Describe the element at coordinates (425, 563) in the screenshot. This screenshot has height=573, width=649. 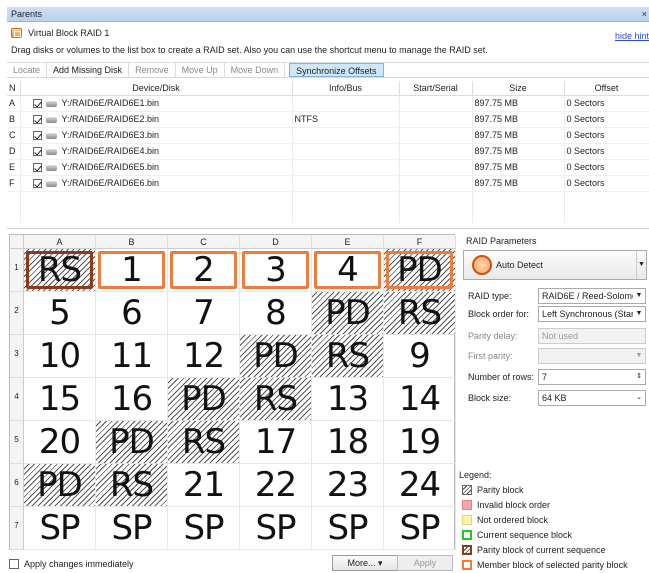
I see `apply-button: Apply` at that location.